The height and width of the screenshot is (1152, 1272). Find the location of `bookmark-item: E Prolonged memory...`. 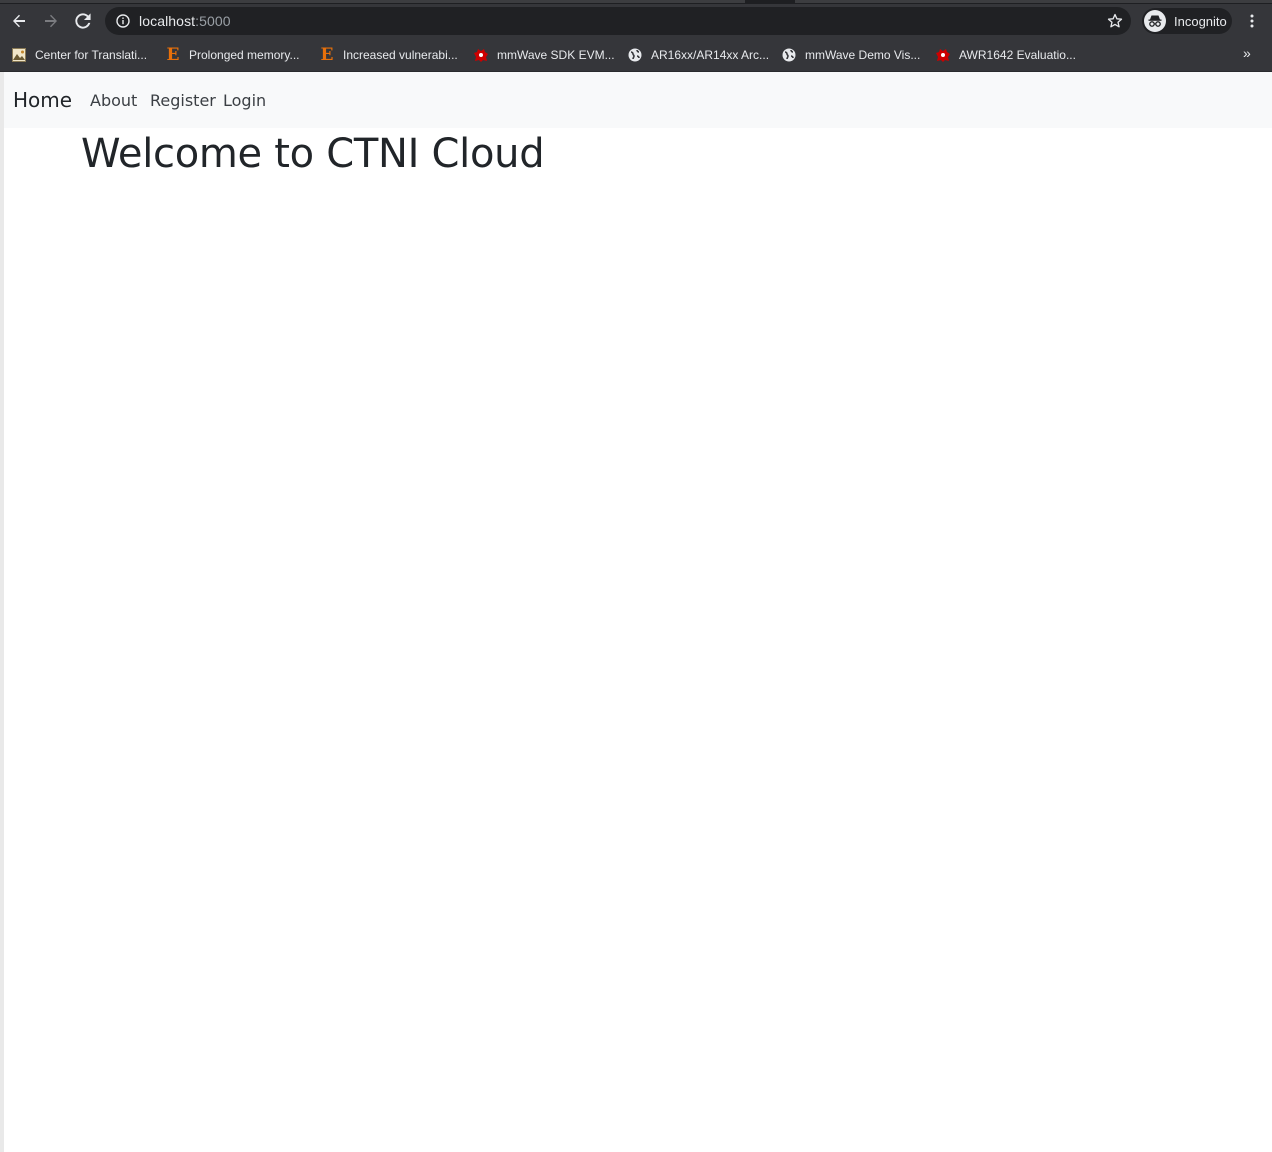

bookmark-item: E Prolonged memory... is located at coordinates (232, 55).